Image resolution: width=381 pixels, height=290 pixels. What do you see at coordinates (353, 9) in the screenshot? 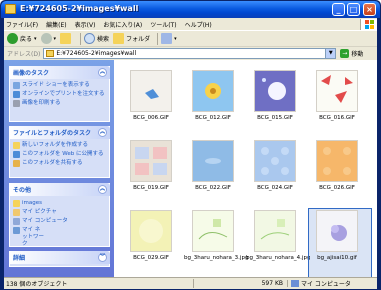
I see `maximize-button: □` at bounding box center [353, 9].